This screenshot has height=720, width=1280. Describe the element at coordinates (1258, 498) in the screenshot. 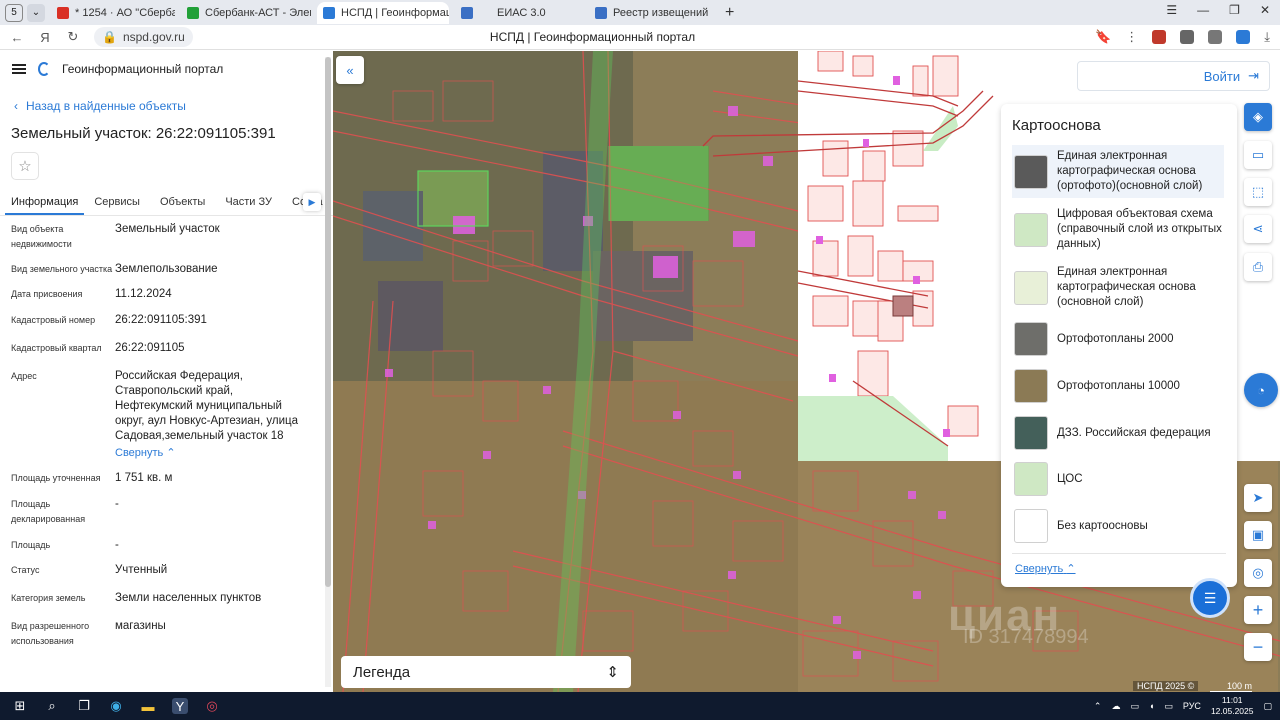

I see `locate-icon: ➤` at that location.